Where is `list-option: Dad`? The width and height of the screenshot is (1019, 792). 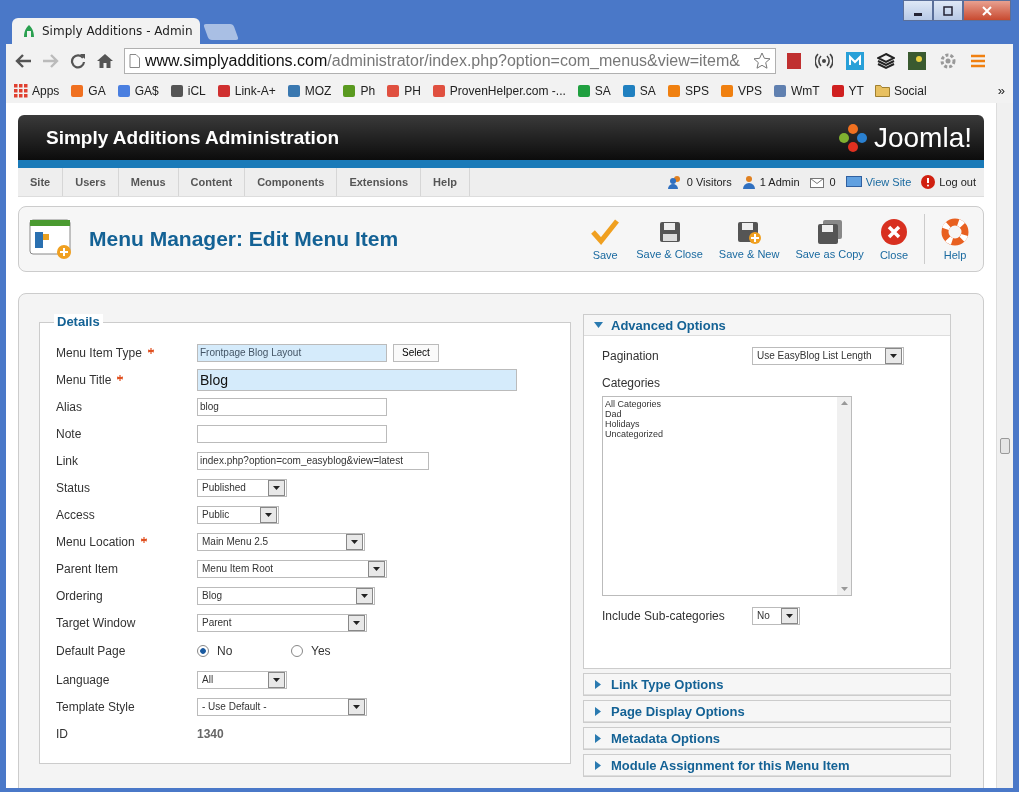
list-option: Dad is located at coordinates (720, 414).